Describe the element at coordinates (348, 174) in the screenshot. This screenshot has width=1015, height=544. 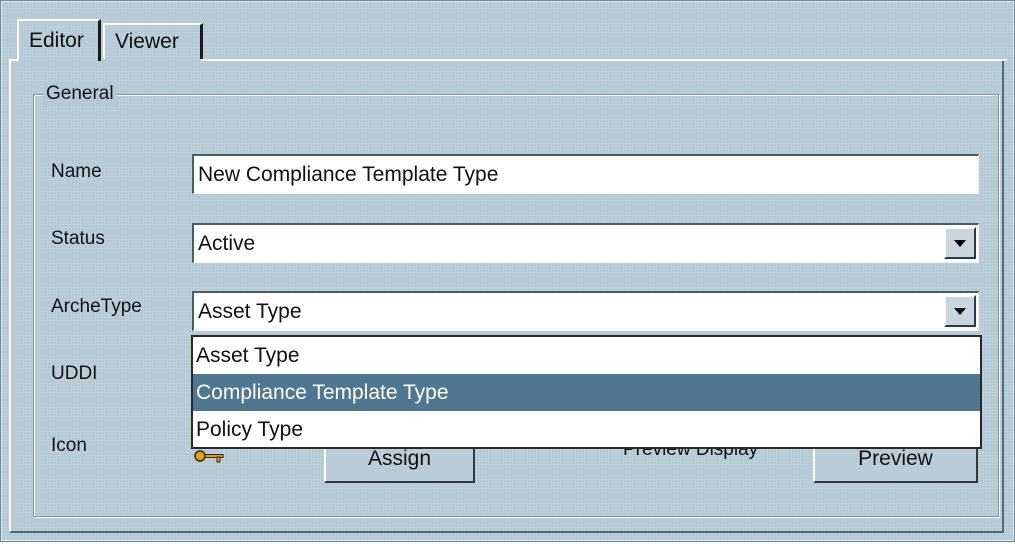
I see `name-field-value: New Compliance Template Type` at that location.